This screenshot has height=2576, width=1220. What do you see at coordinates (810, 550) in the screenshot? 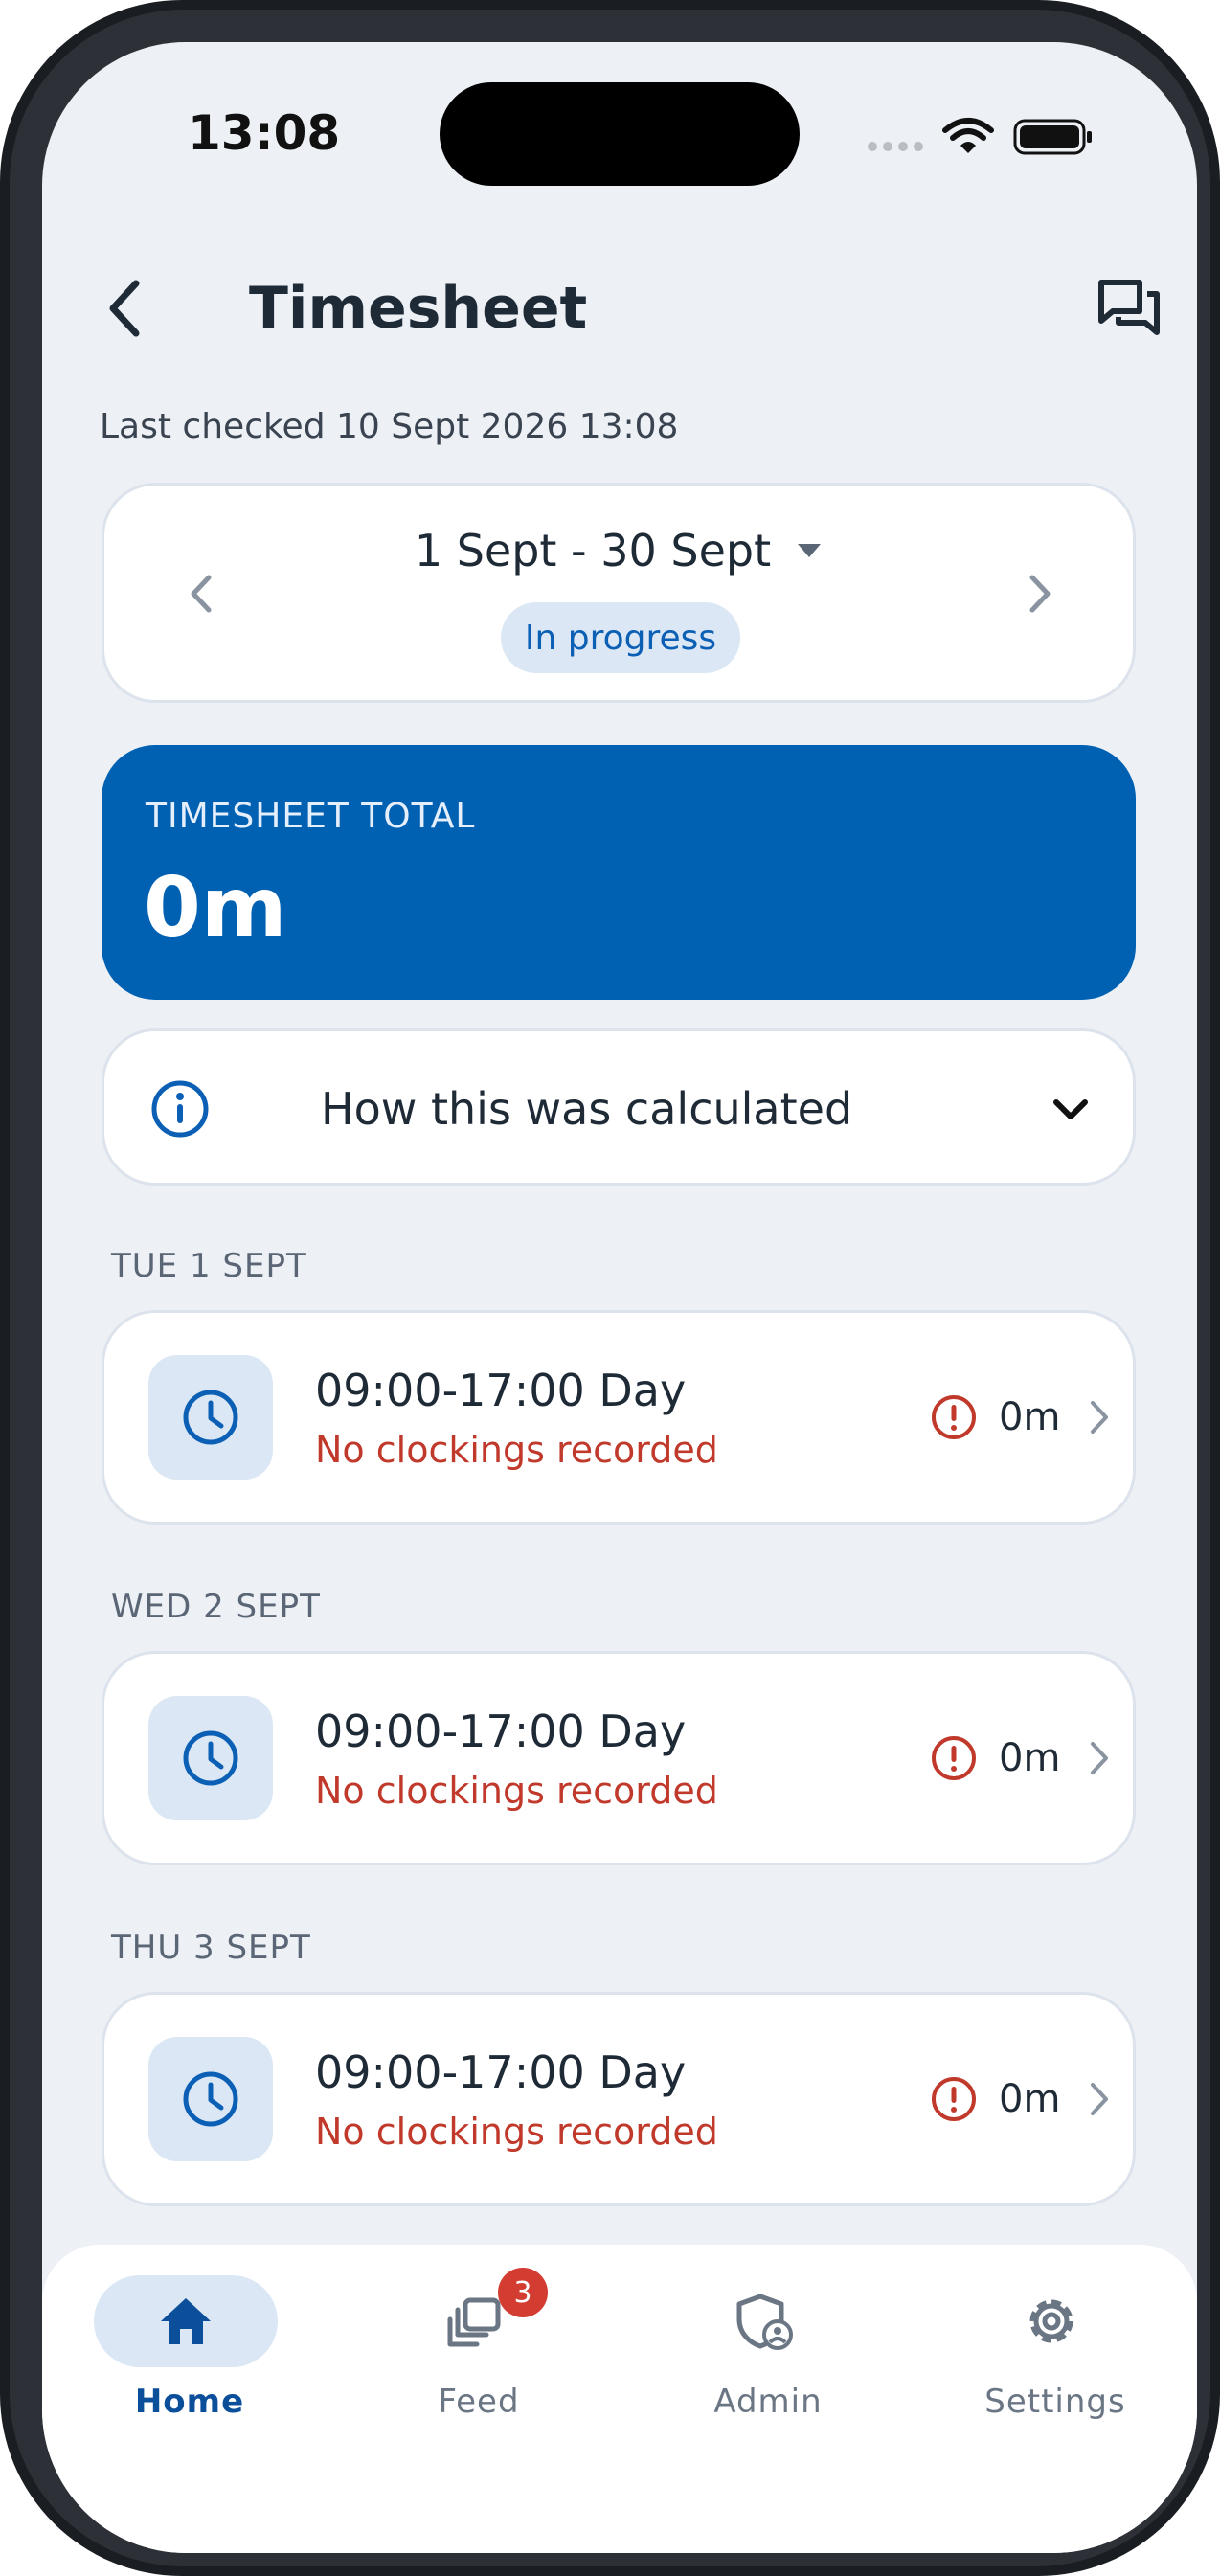
I see `caret-down-icon` at bounding box center [810, 550].